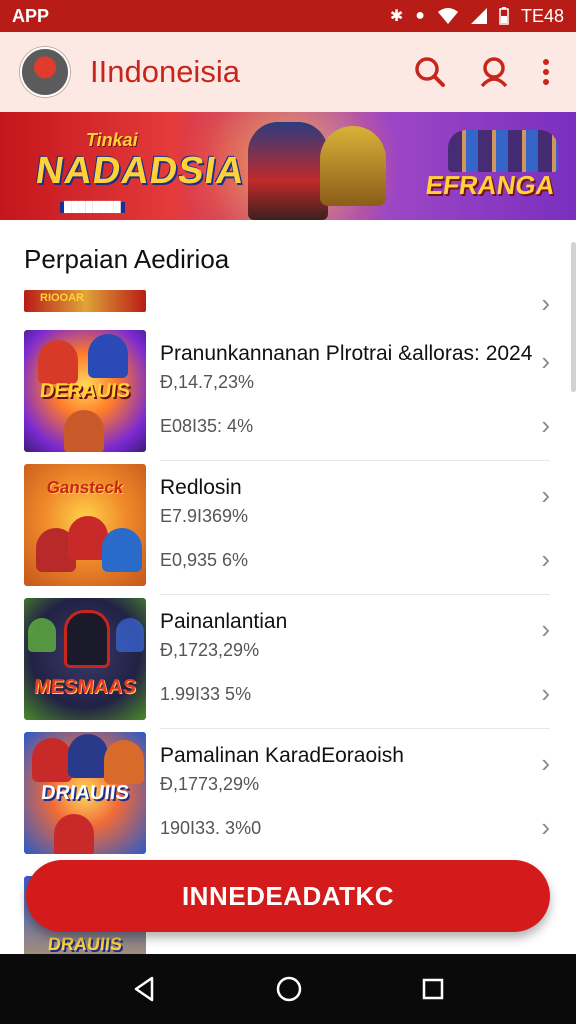 The height and width of the screenshot is (1024, 576). I want to click on status-app-label: APP, so click(31, 15).